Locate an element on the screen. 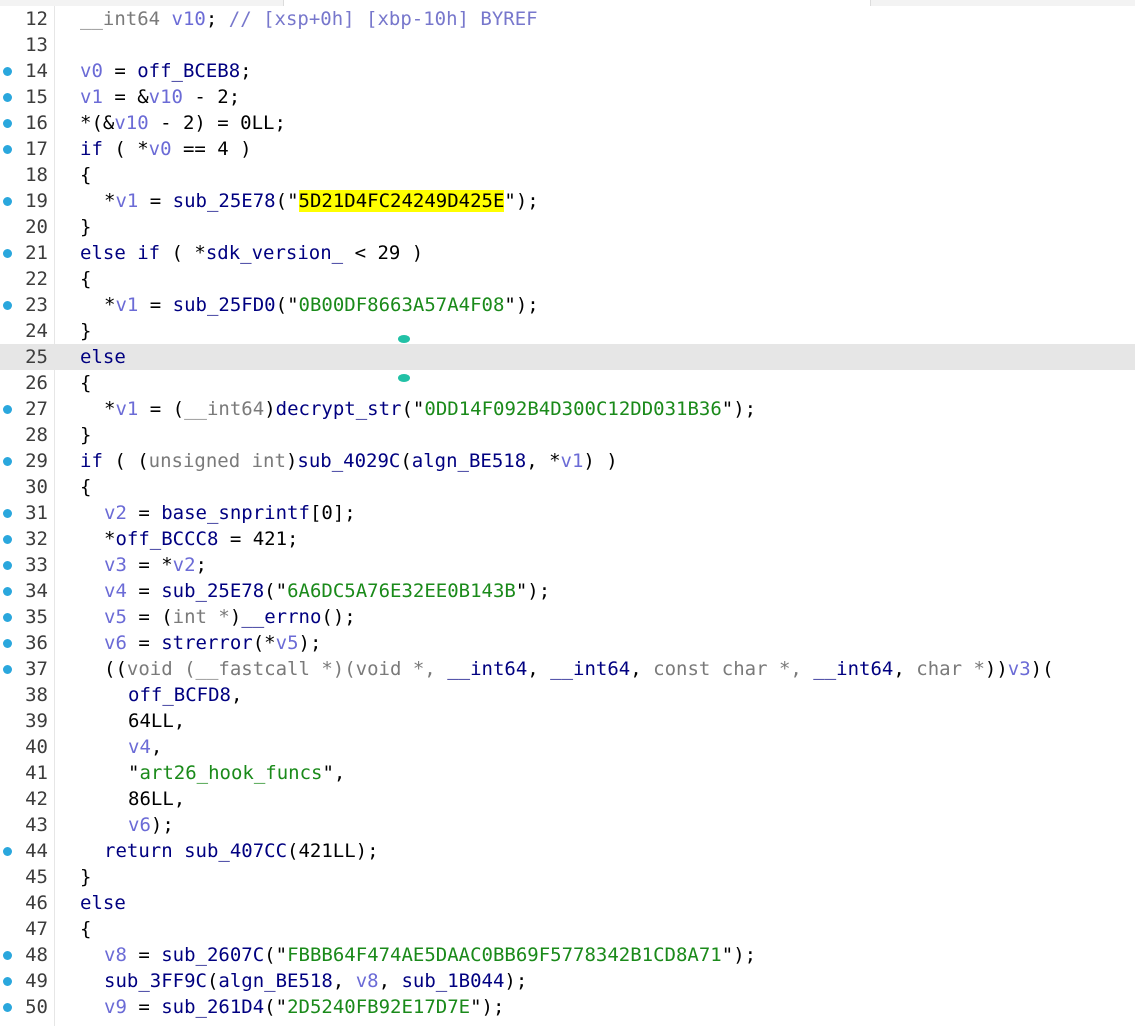  code-line: 35 v5 = (int *)__errno(); is located at coordinates (567, 617).